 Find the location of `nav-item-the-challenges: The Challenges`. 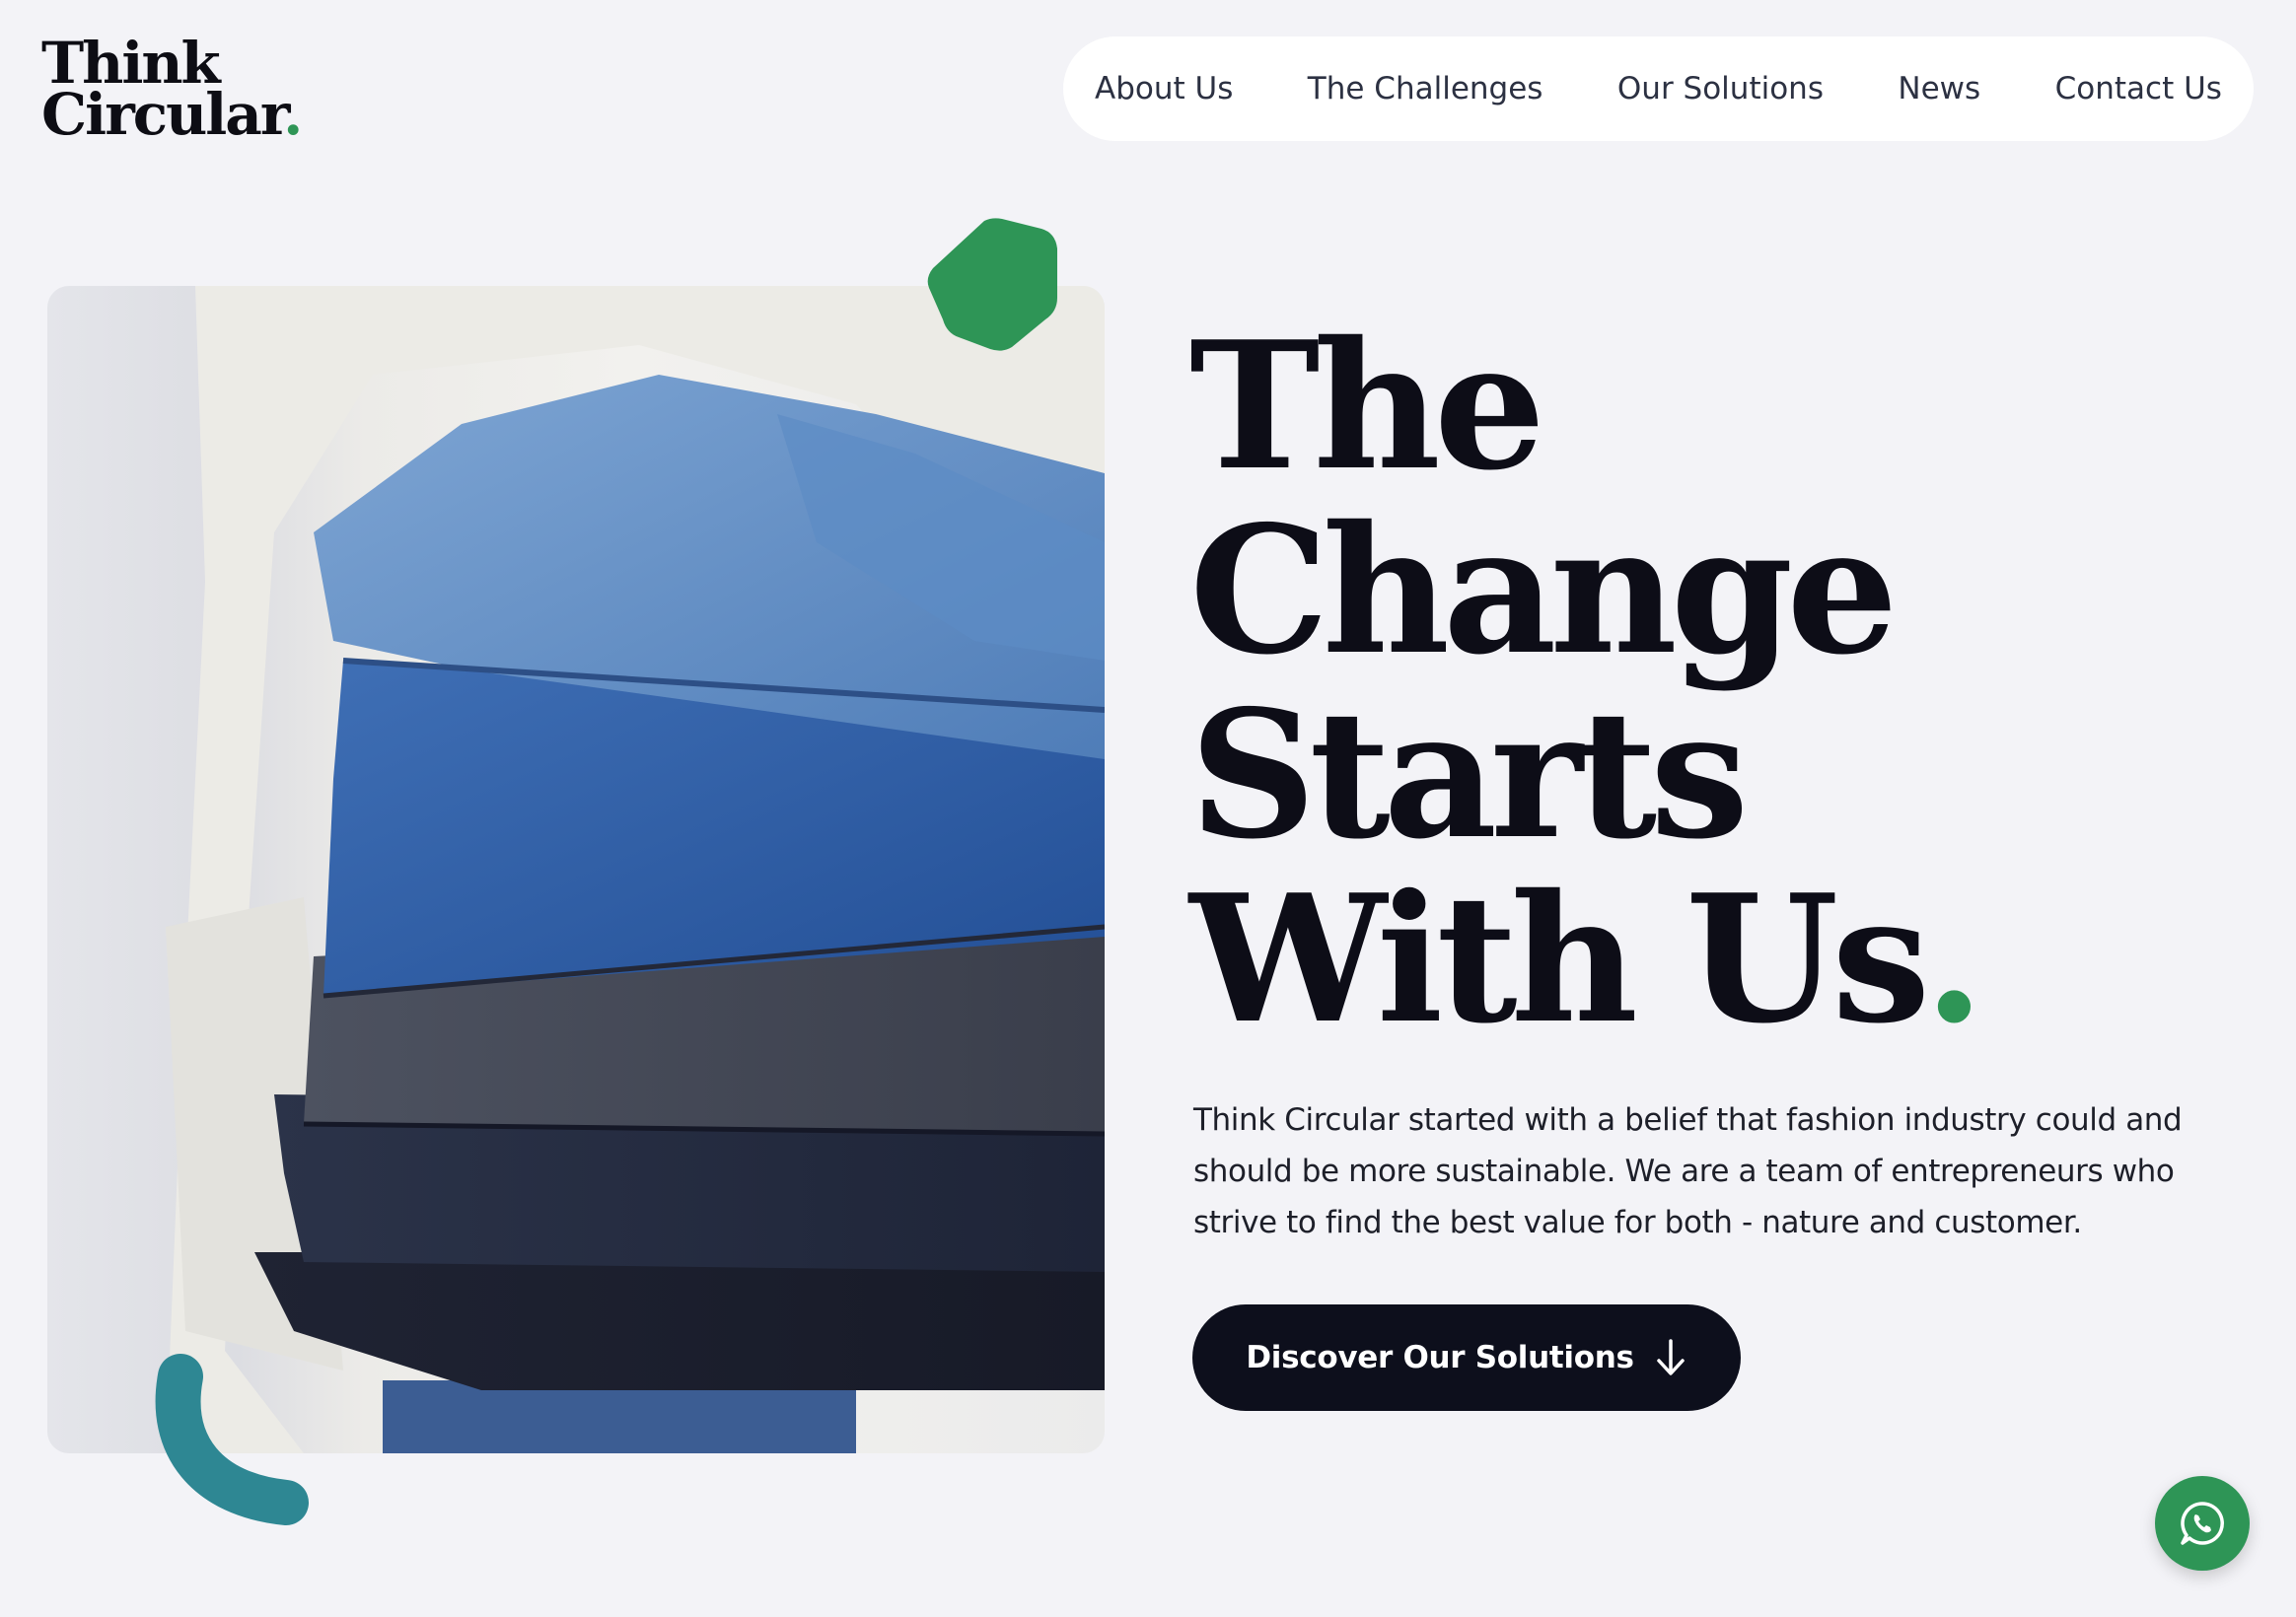

nav-item-the-challenges: The Challenges is located at coordinates (1426, 88).